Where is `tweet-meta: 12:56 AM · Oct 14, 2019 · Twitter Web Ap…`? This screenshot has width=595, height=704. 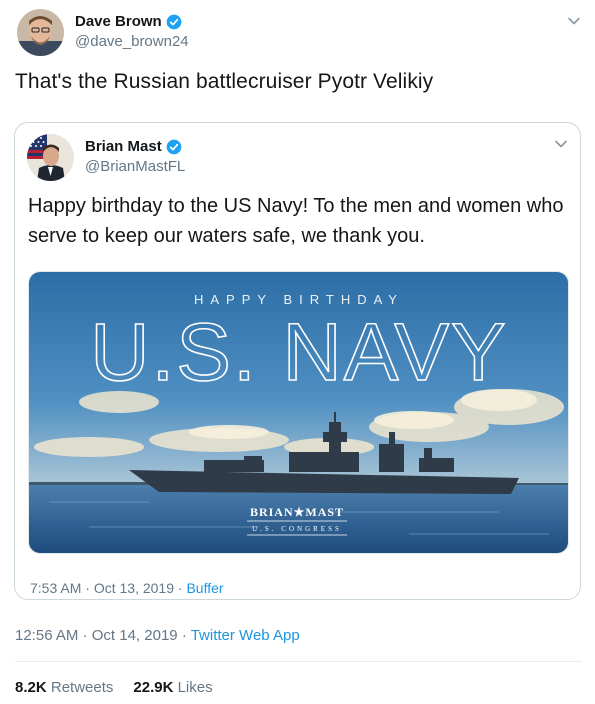 tweet-meta: 12:56 AM · Oct 14, 2019 · Twitter Web Ap… is located at coordinates (157, 635).